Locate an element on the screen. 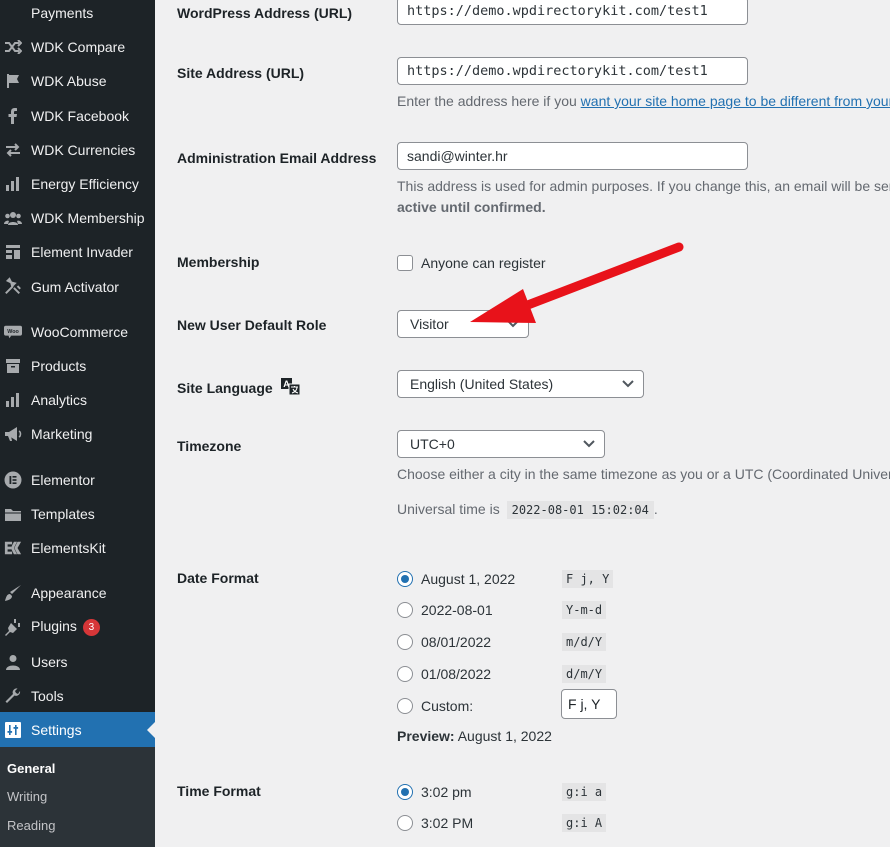 The height and width of the screenshot is (847, 890). sidebar-item-settings: Settings is located at coordinates (77, 729).